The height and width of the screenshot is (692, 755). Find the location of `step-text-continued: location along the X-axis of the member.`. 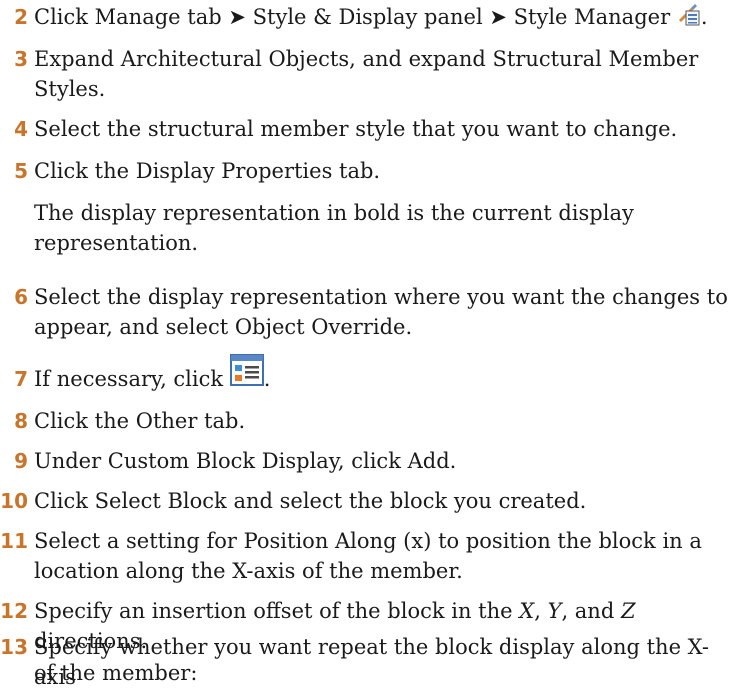

step-text-continued: location along the X-axis of the member. is located at coordinates (248, 571).